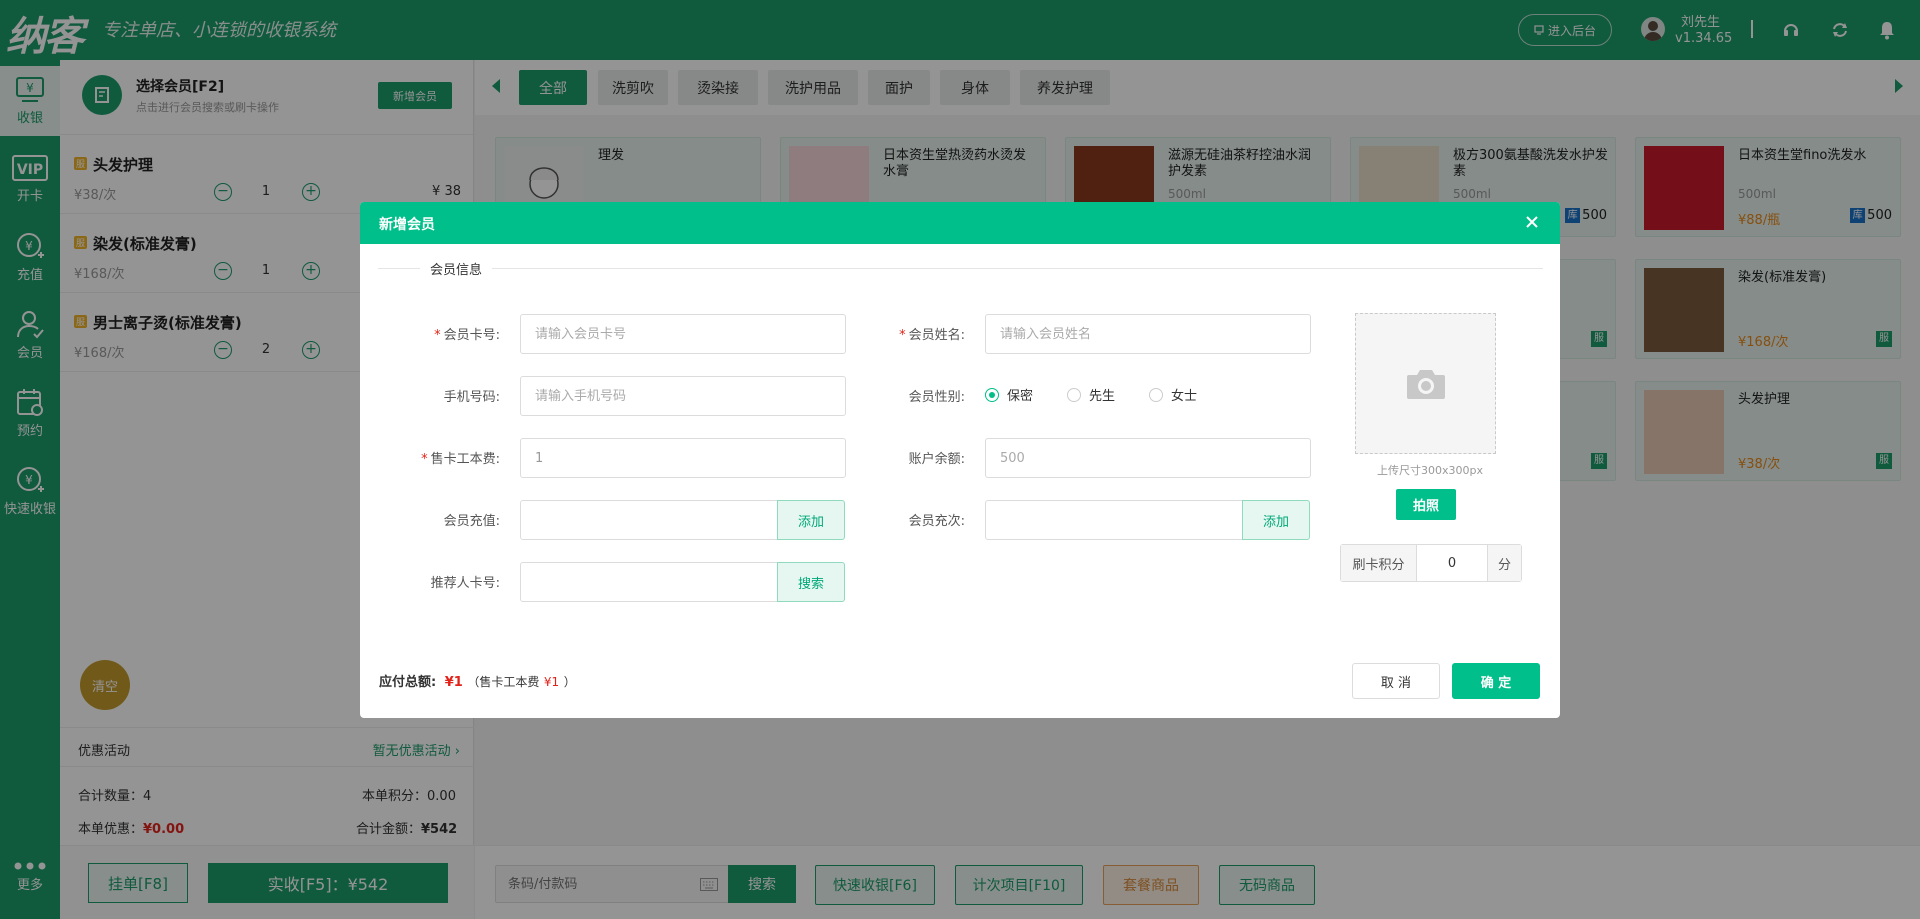  I want to click on recharge-label: 会员充值:, so click(471, 521).